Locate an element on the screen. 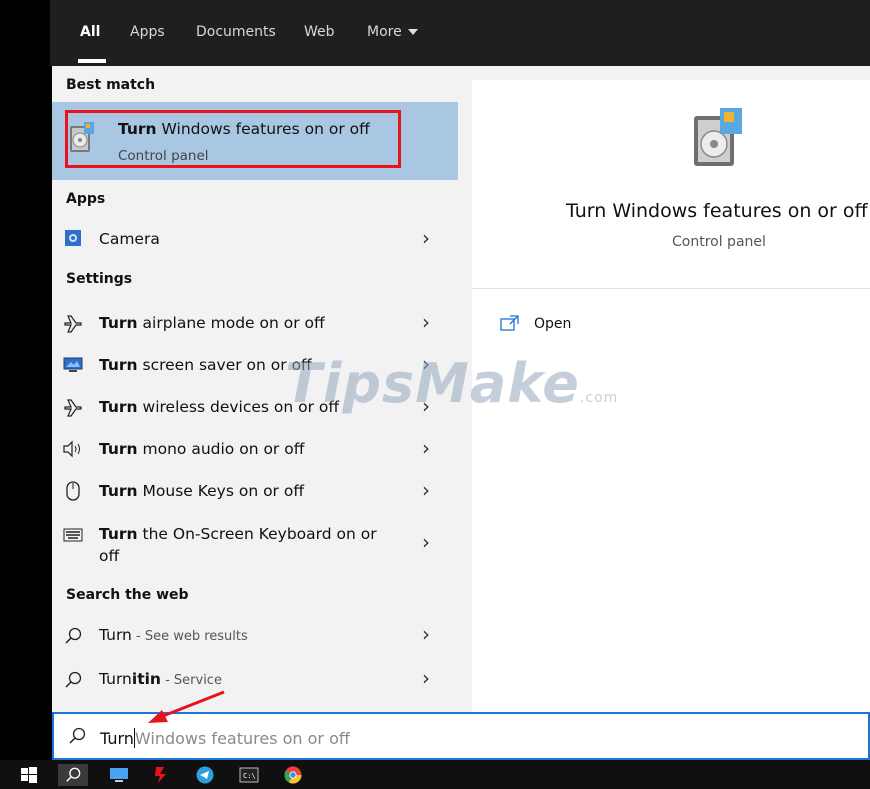 This screenshot has height=789, width=870. section-apps: Apps is located at coordinates (86, 199).